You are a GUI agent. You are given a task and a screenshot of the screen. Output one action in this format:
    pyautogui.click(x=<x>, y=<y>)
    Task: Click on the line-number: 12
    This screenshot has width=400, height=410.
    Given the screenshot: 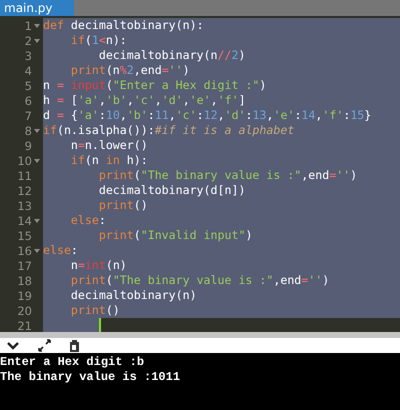 What is the action you would take?
    pyautogui.click(x=24, y=191)
    